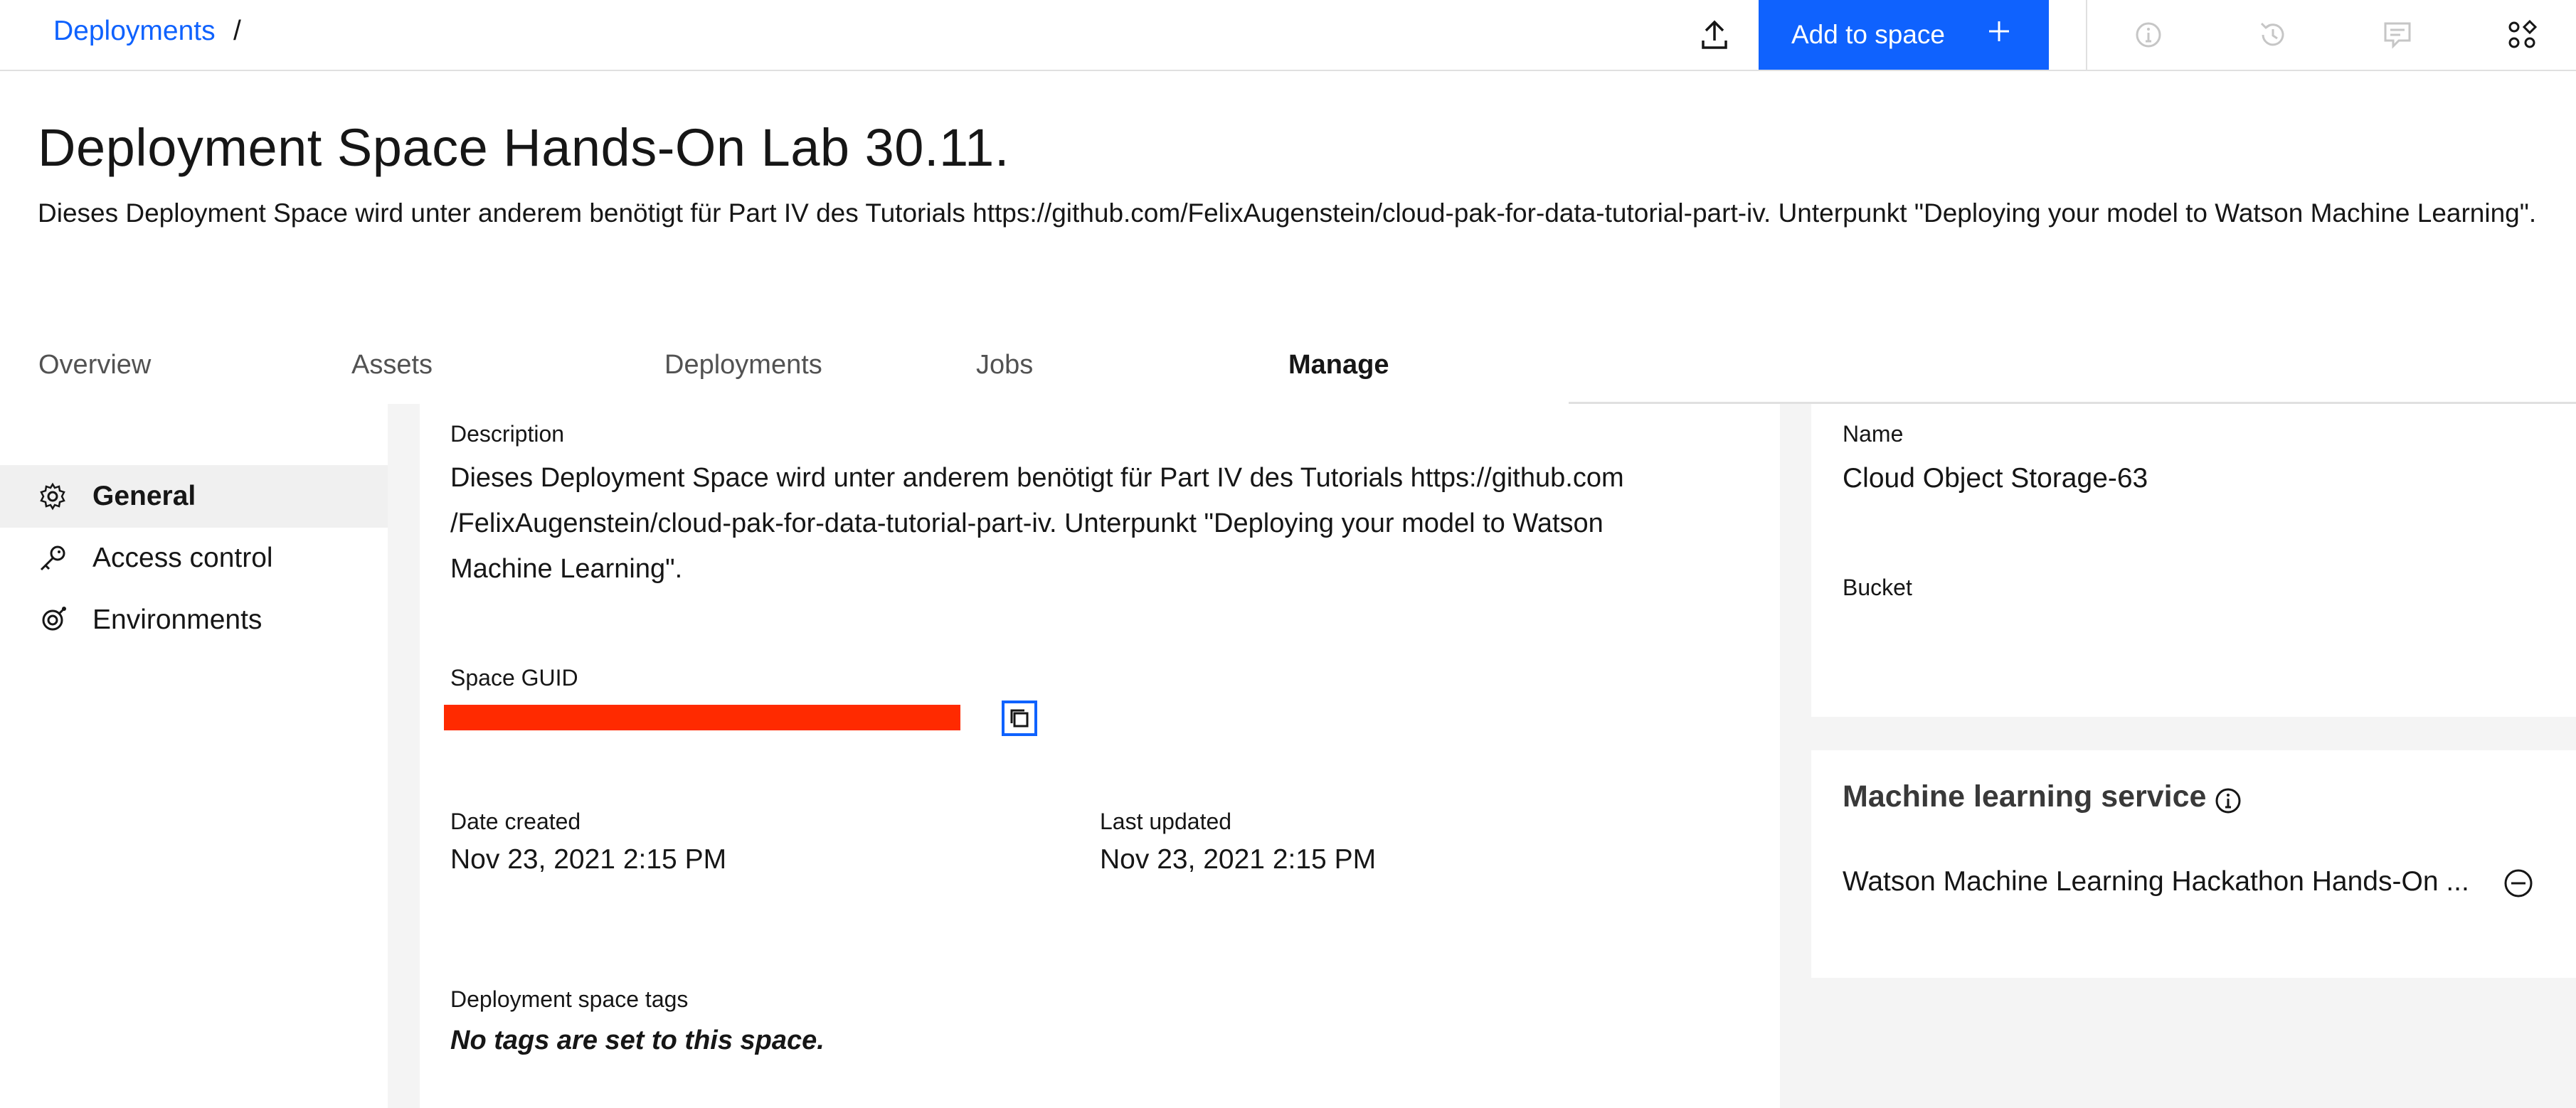 Image resolution: width=2576 pixels, height=1108 pixels. I want to click on header-divider, so click(2086, 35).